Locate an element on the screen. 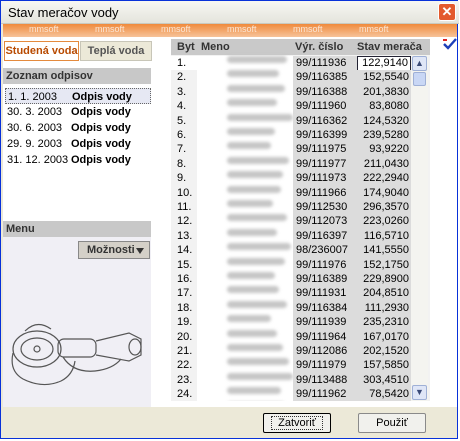 Image resolution: width=460 pixels, height=441 pixels. apply-button: Použiť is located at coordinates (392, 423).